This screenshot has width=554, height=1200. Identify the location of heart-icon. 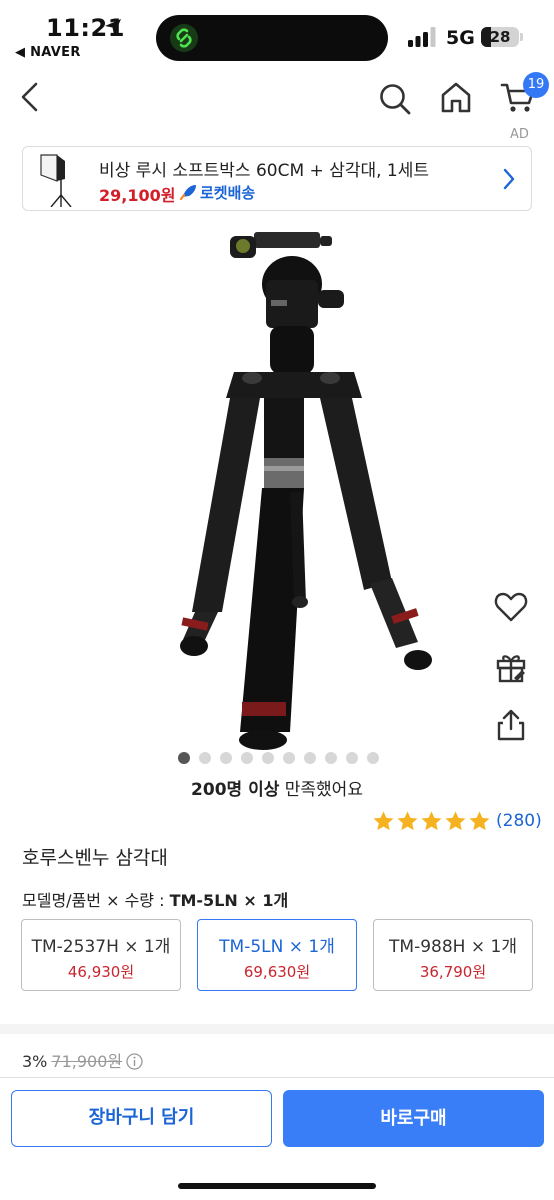
(511, 607).